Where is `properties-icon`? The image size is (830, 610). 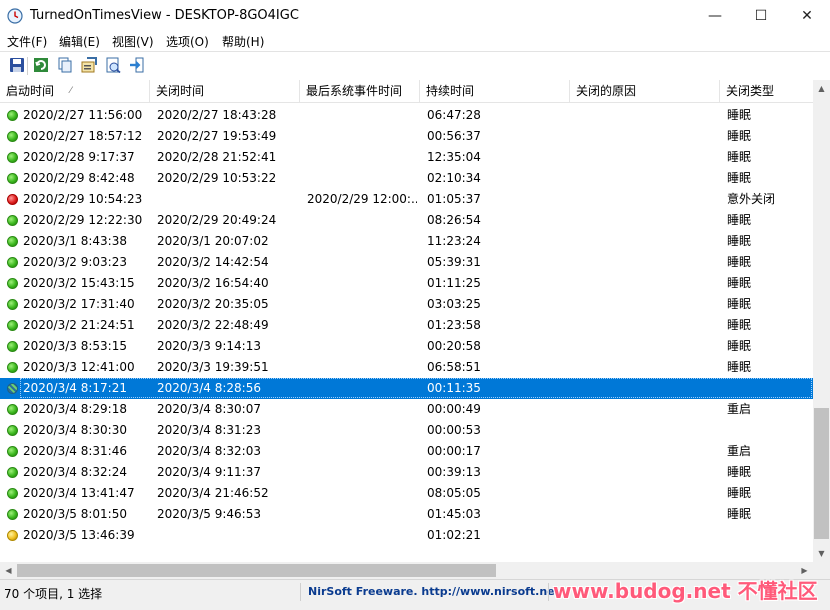
properties-icon is located at coordinates (89, 65).